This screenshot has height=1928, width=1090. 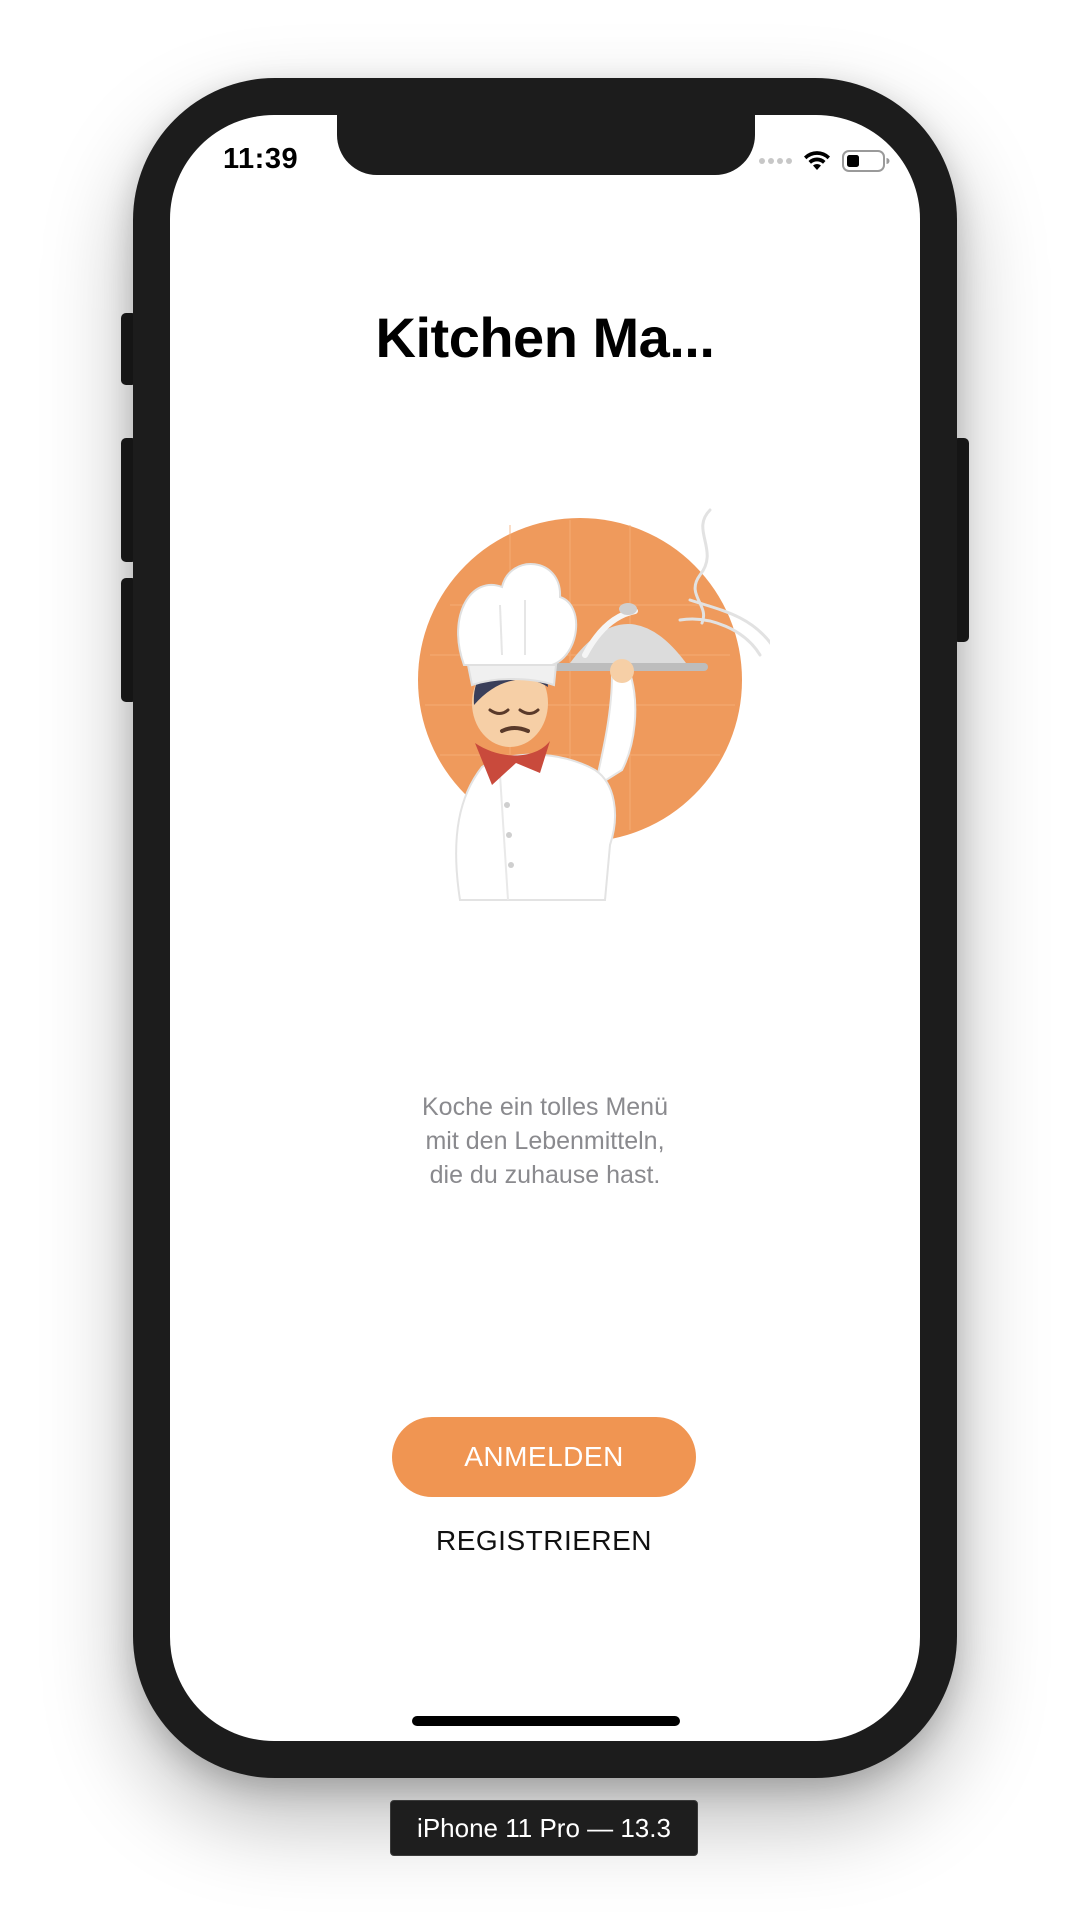 What do you see at coordinates (594, 706) in the screenshot?
I see `chef-illustration` at bounding box center [594, 706].